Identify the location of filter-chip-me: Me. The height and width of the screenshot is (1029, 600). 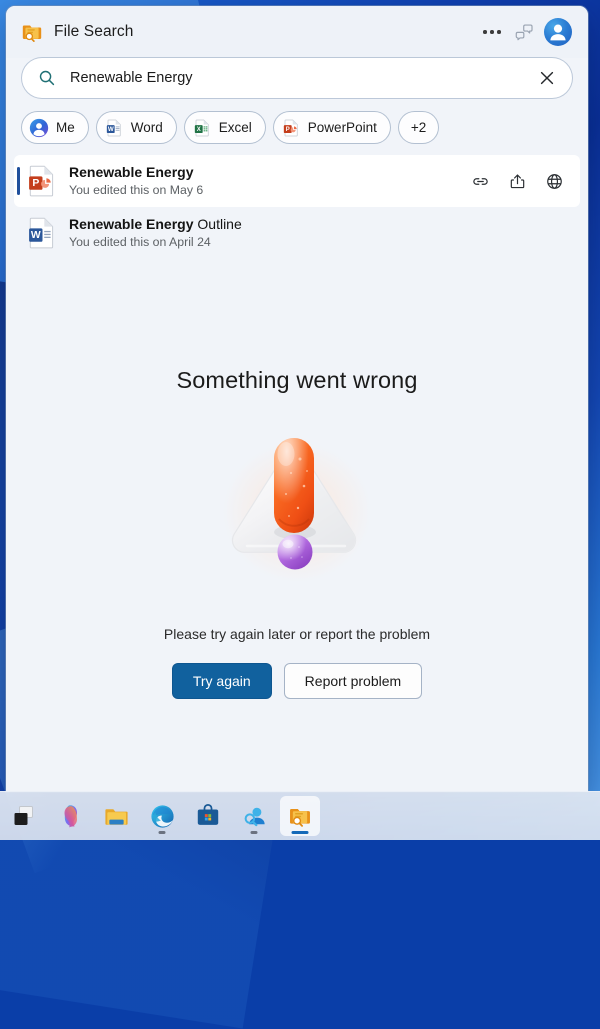
(55, 127).